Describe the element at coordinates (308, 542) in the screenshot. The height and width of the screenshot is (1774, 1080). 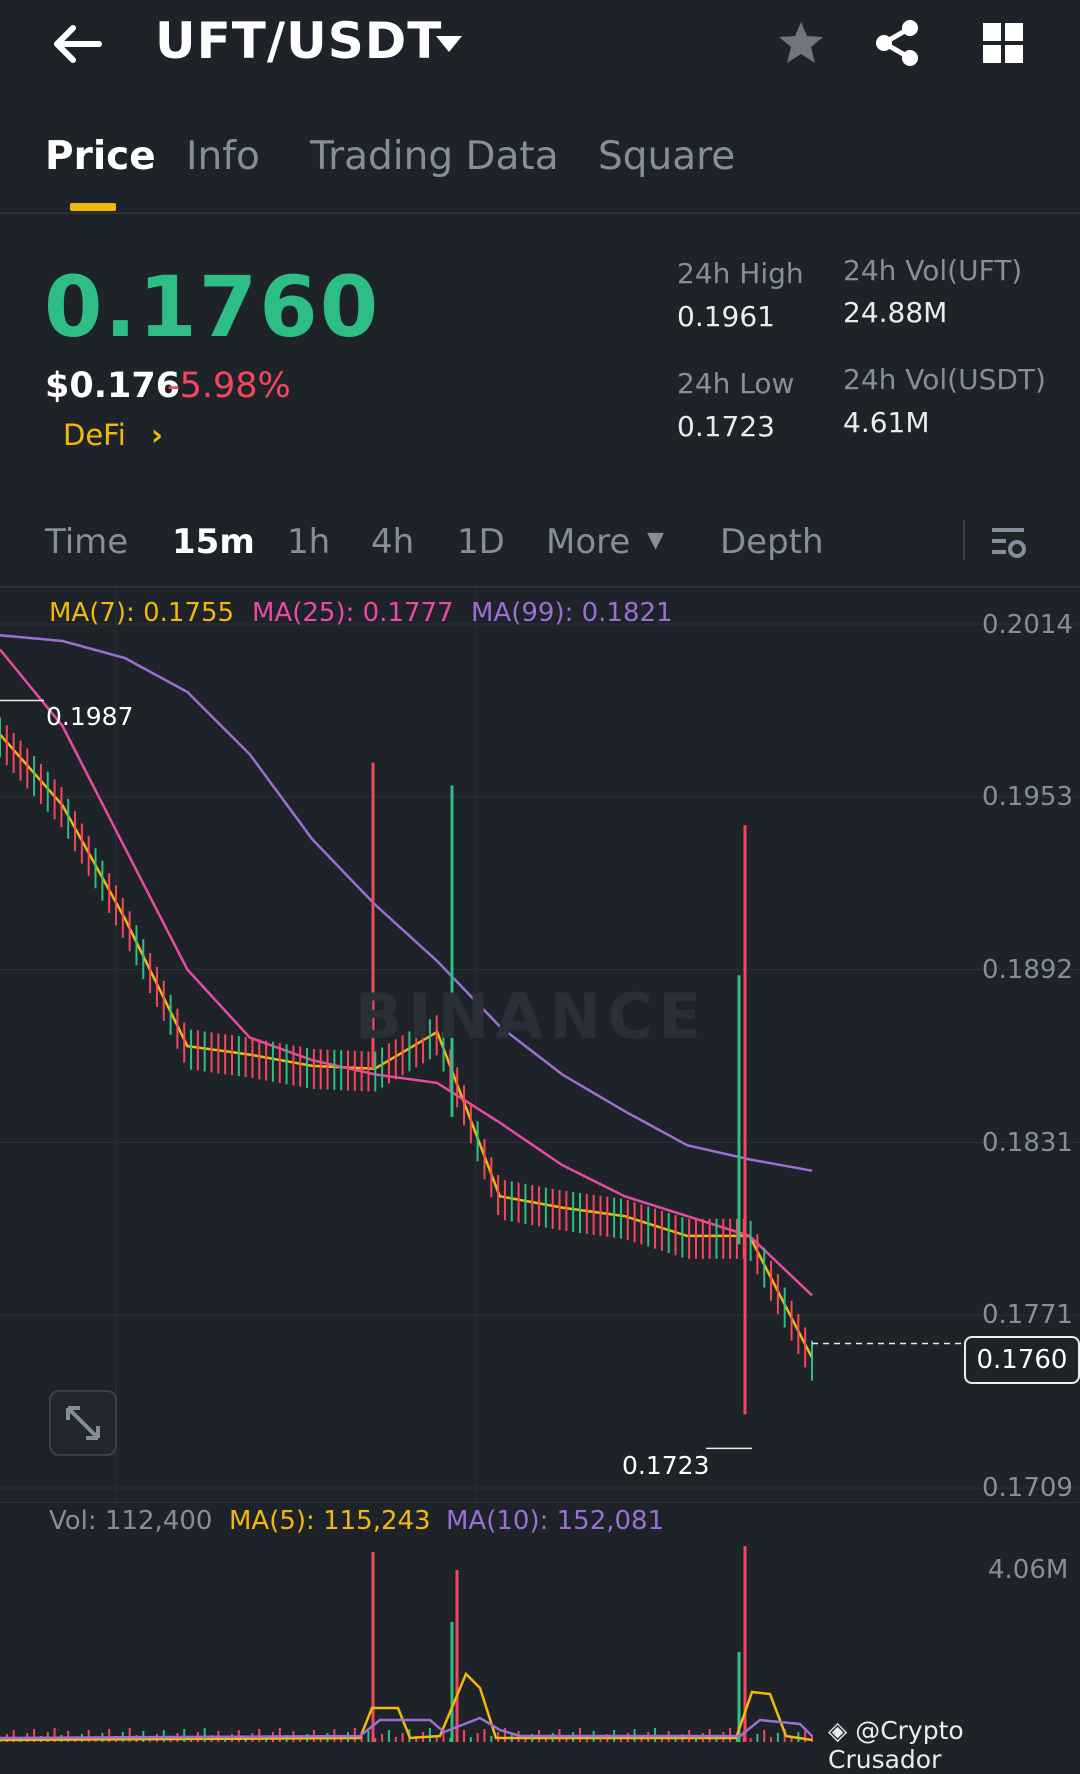
I see `interval-1h: 1h` at that location.